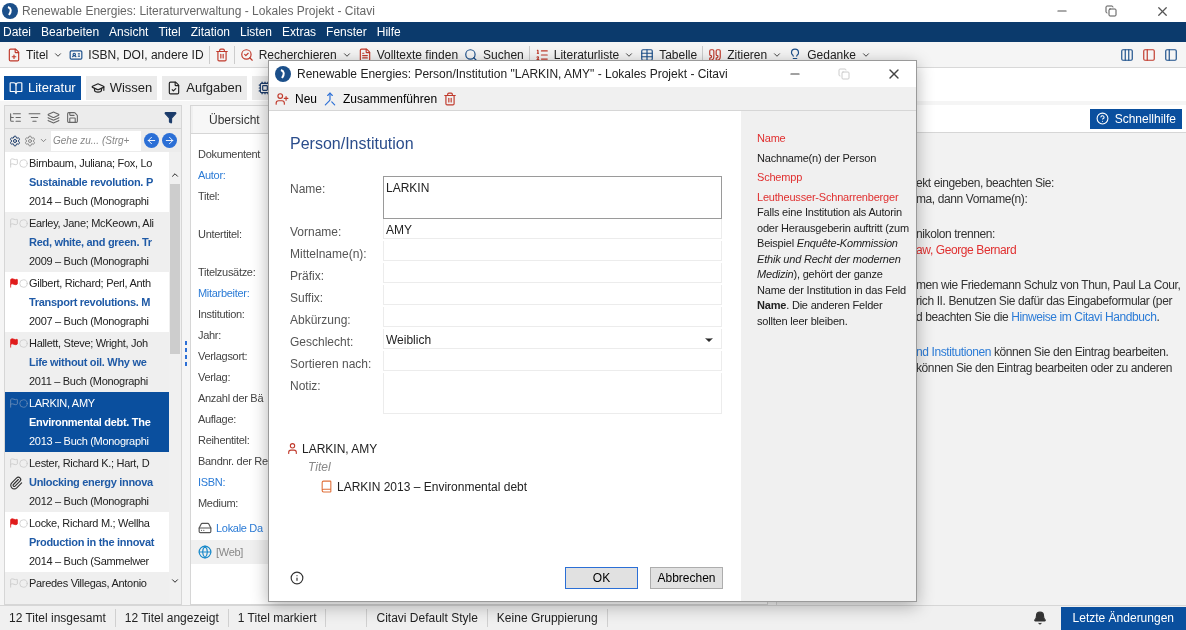 Image resolution: width=1186 pixels, height=630 pixels. Describe the element at coordinates (218, 503) in the screenshot. I see `field-label: Medium:` at that location.